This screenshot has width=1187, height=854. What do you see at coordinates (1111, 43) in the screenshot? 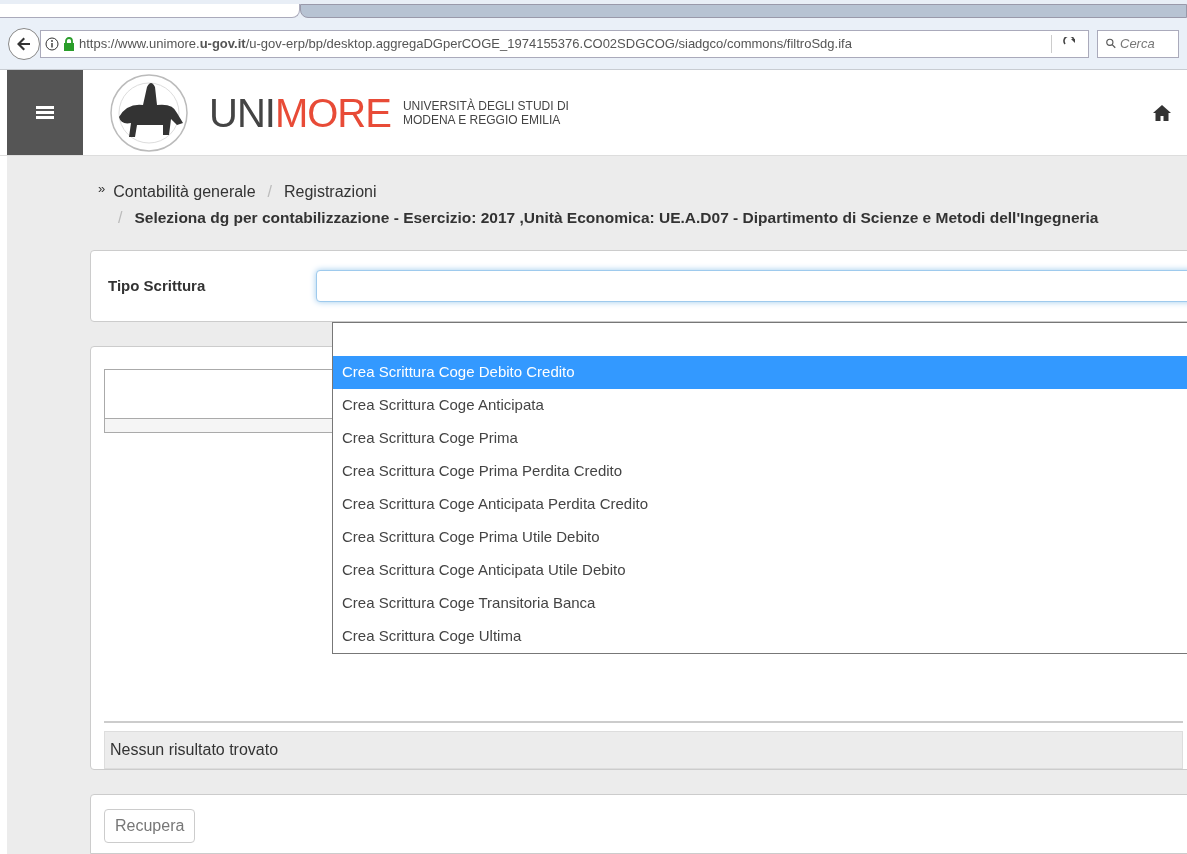
I see `search-icon` at bounding box center [1111, 43].